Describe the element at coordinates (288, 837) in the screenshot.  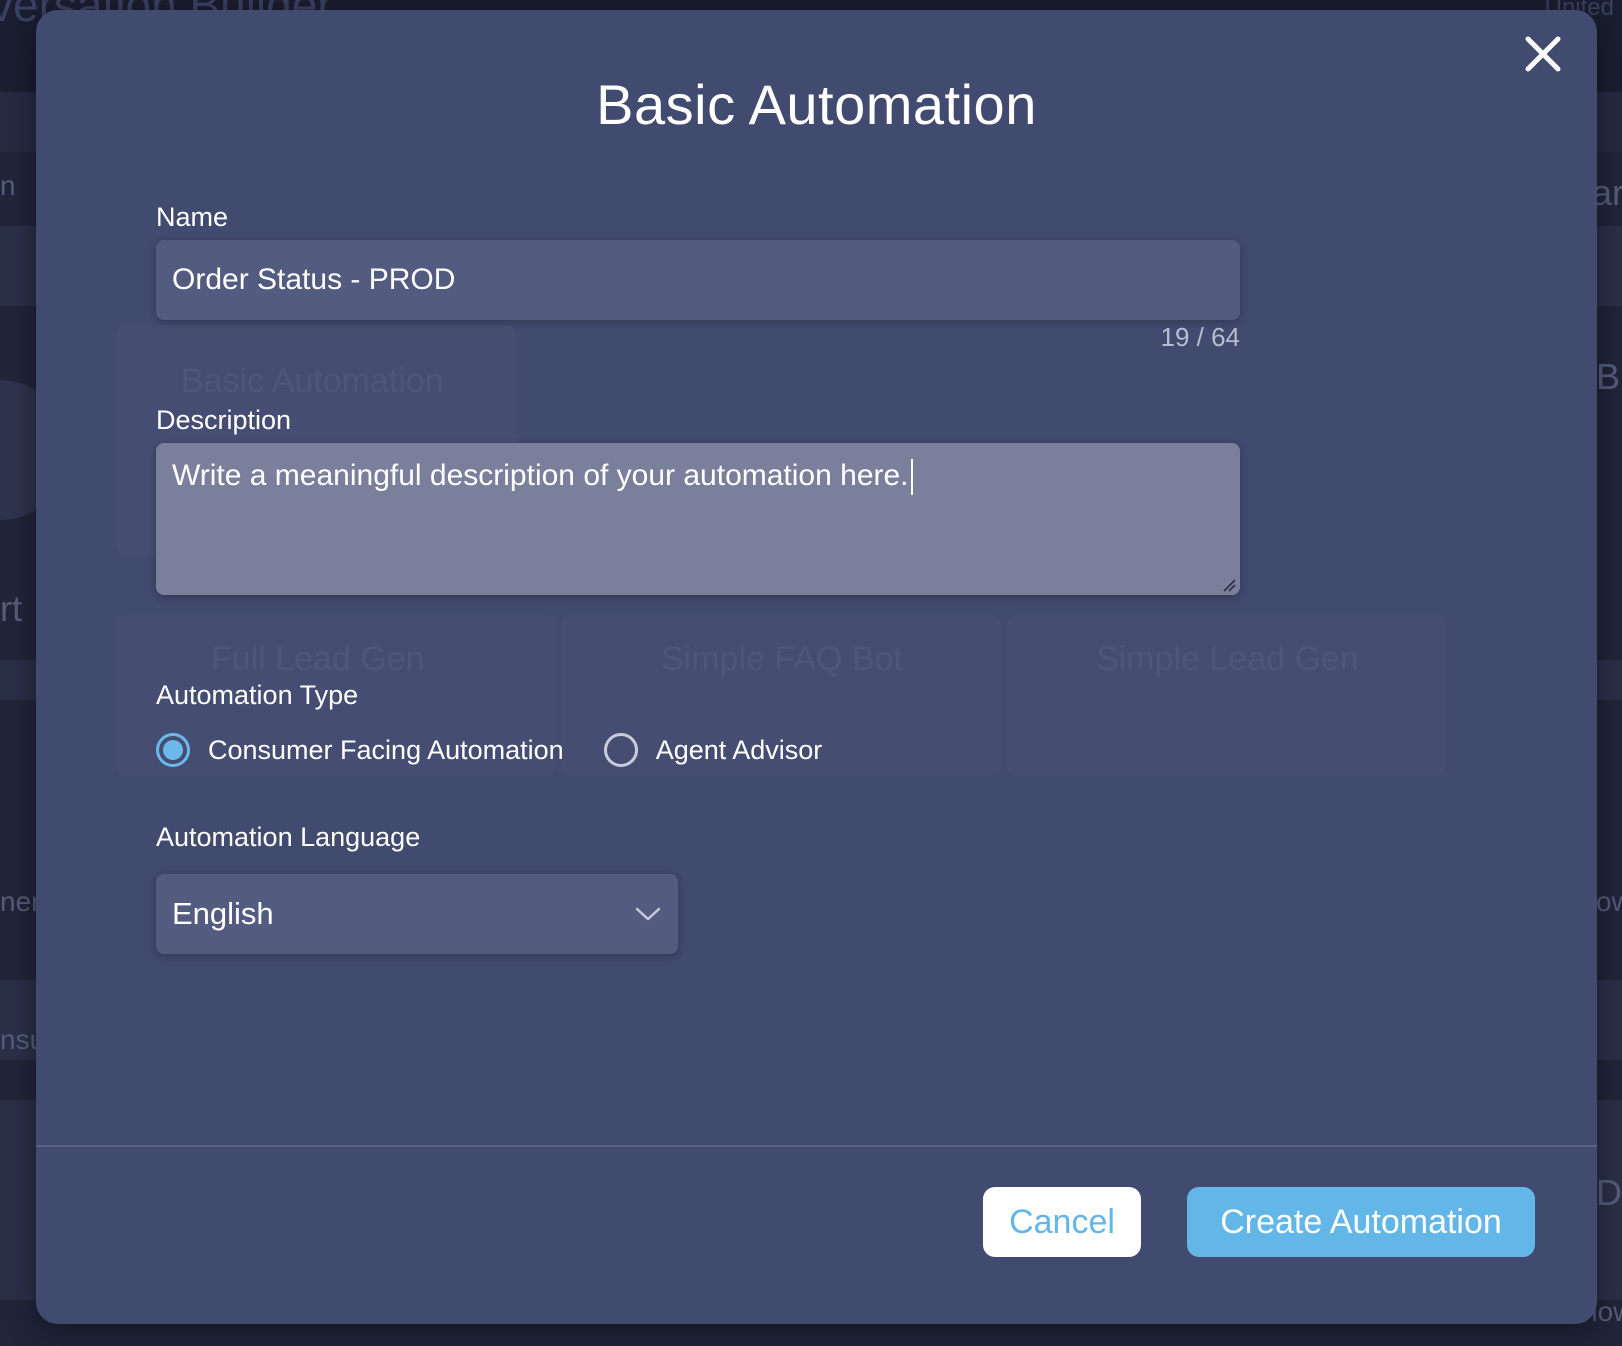
I see `automation-language-label: Automation Language` at that location.